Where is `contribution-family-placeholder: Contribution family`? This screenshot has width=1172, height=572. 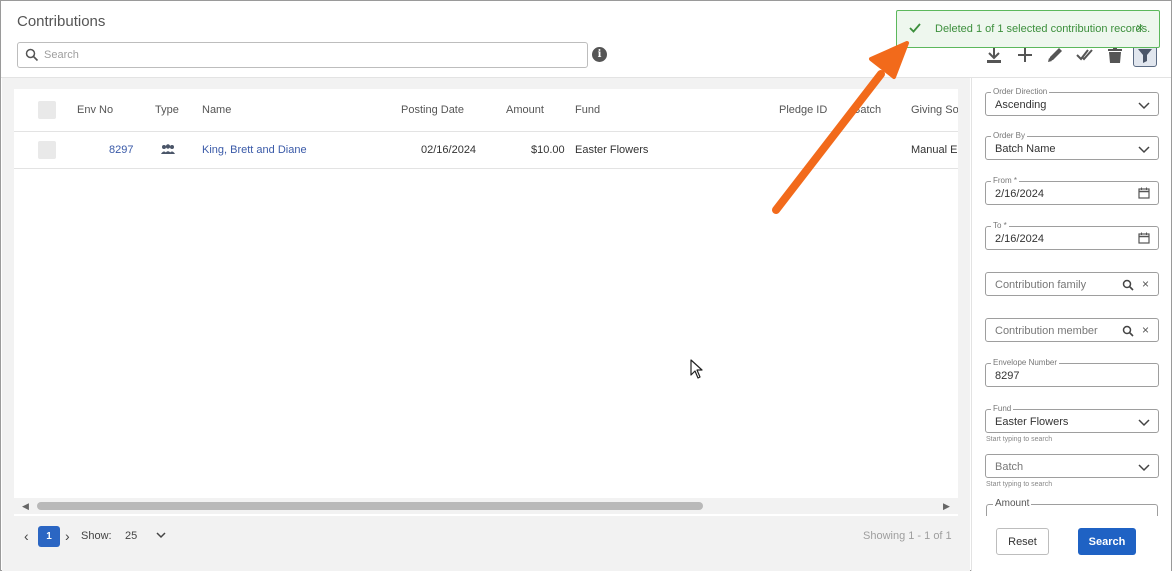 contribution-family-placeholder: Contribution family is located at coordinates (1041, 285).